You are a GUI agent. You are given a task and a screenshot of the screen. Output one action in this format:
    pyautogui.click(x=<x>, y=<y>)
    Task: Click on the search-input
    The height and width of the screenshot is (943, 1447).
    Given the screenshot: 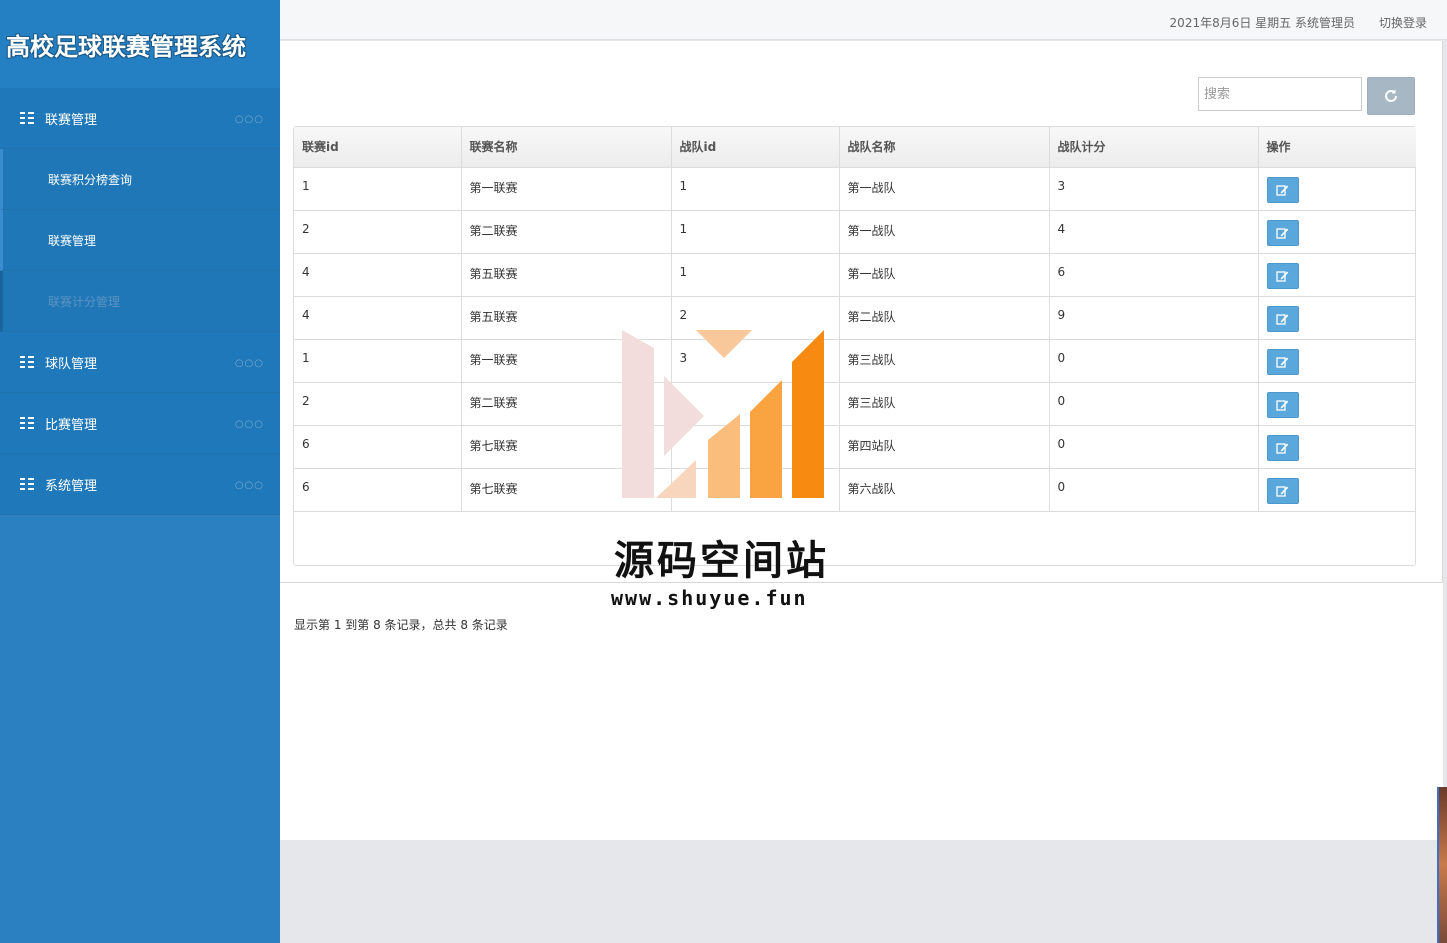 What is the action you would take?
    pyautogui.click(x=1280, y=94)
    